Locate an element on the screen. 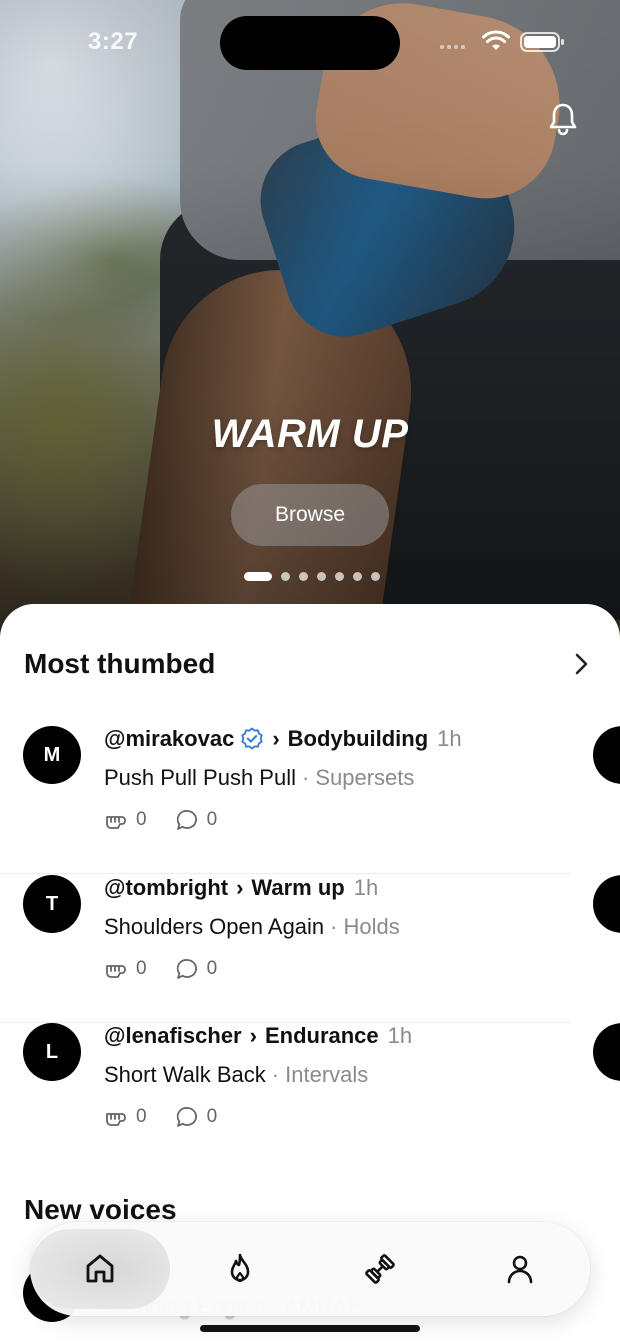  tab-workouts is located at coordinates (380, 1269).